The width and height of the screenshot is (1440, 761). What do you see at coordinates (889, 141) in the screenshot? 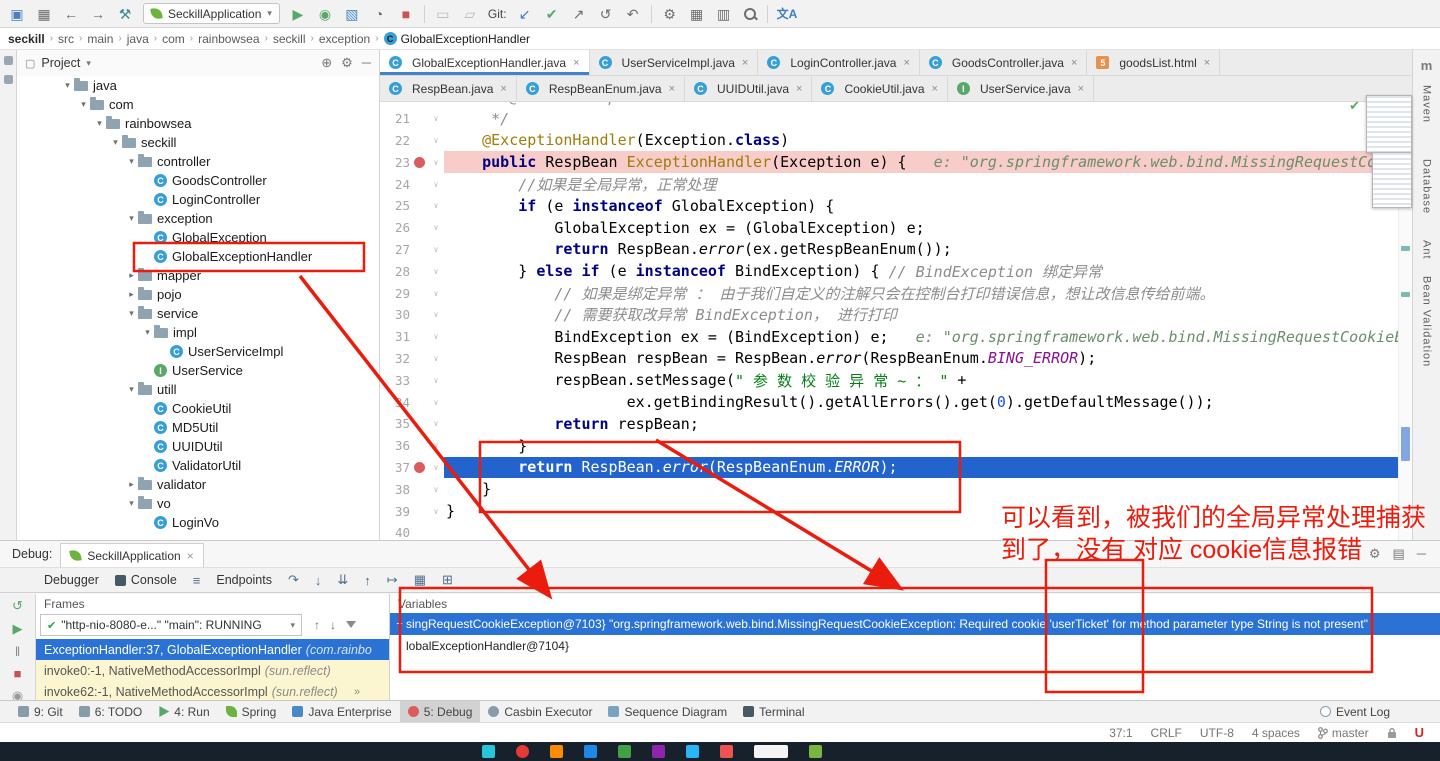
I see `code-line-22: 22 ∨ @ExceptionHandler(Exception. class)` at bounding box center [889, 141].